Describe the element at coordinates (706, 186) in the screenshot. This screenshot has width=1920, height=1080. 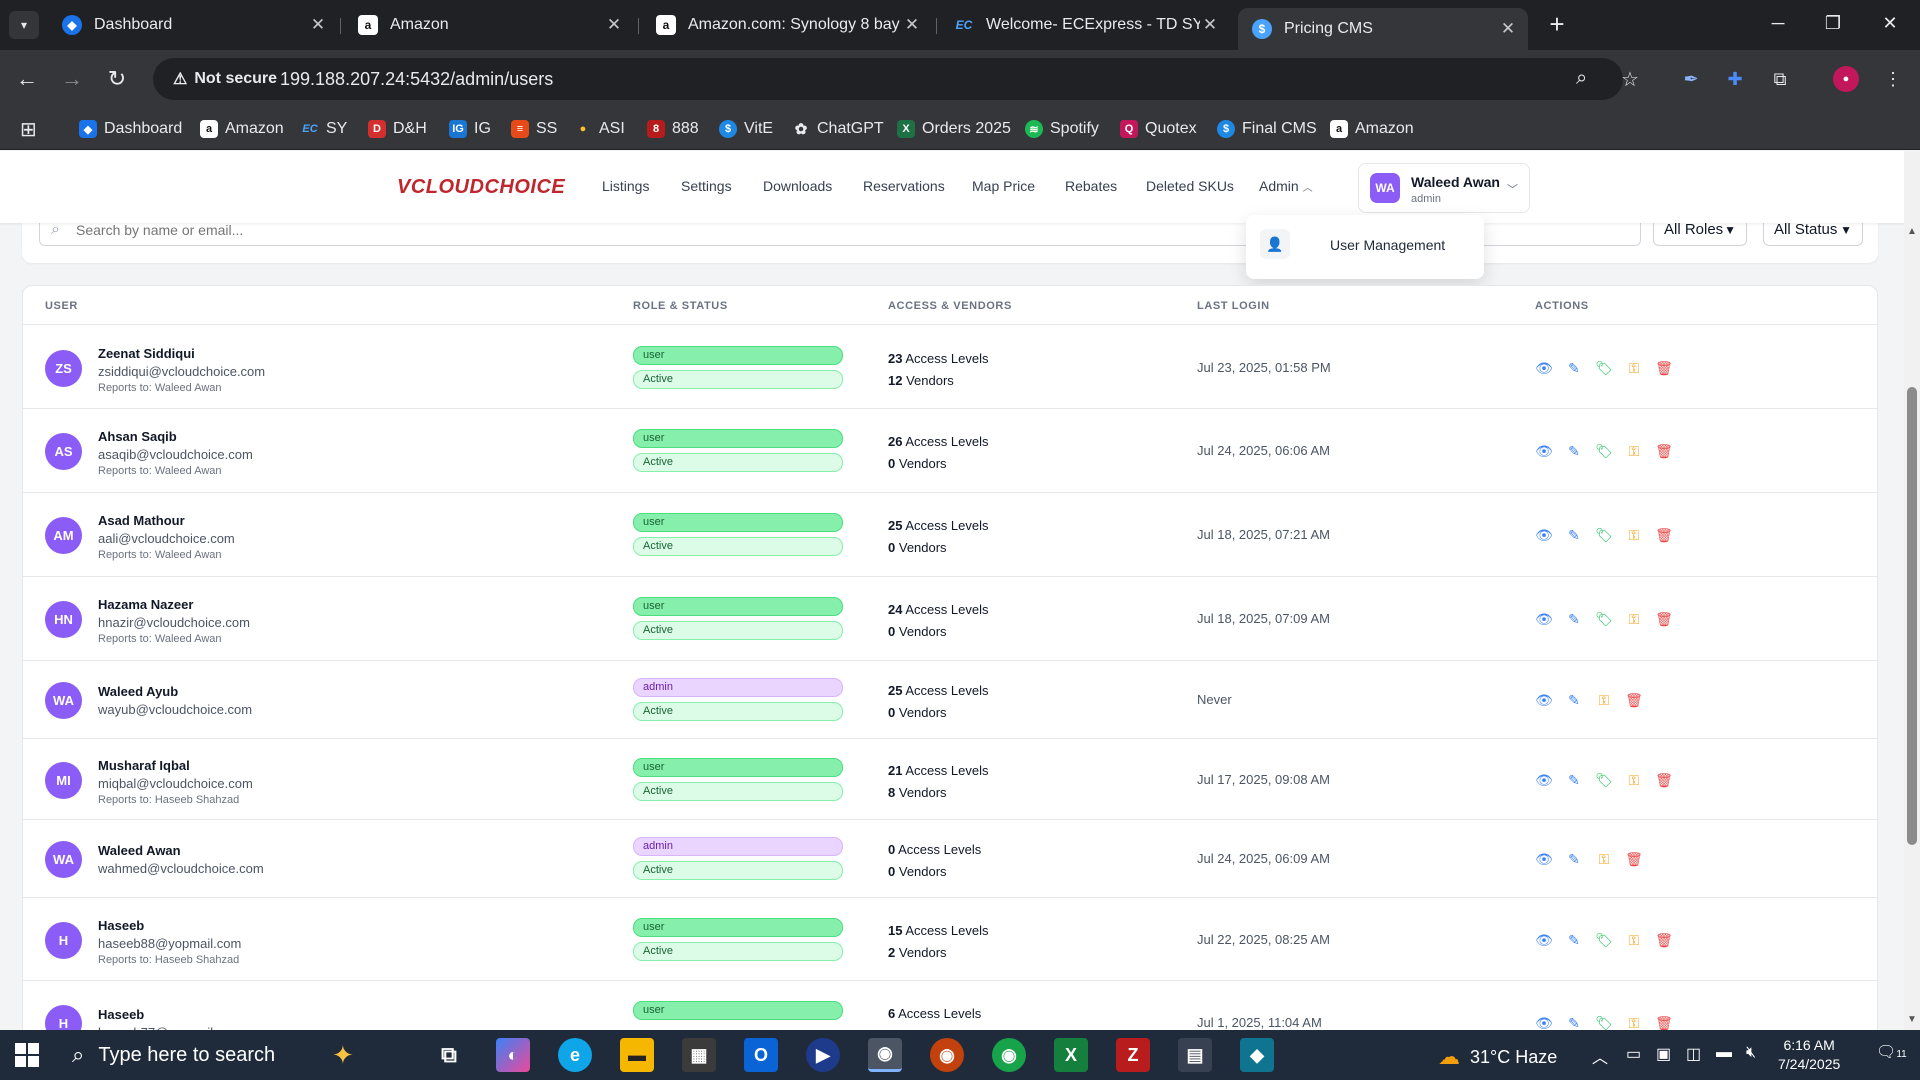
I see `nav-settings: Settings` at that location.